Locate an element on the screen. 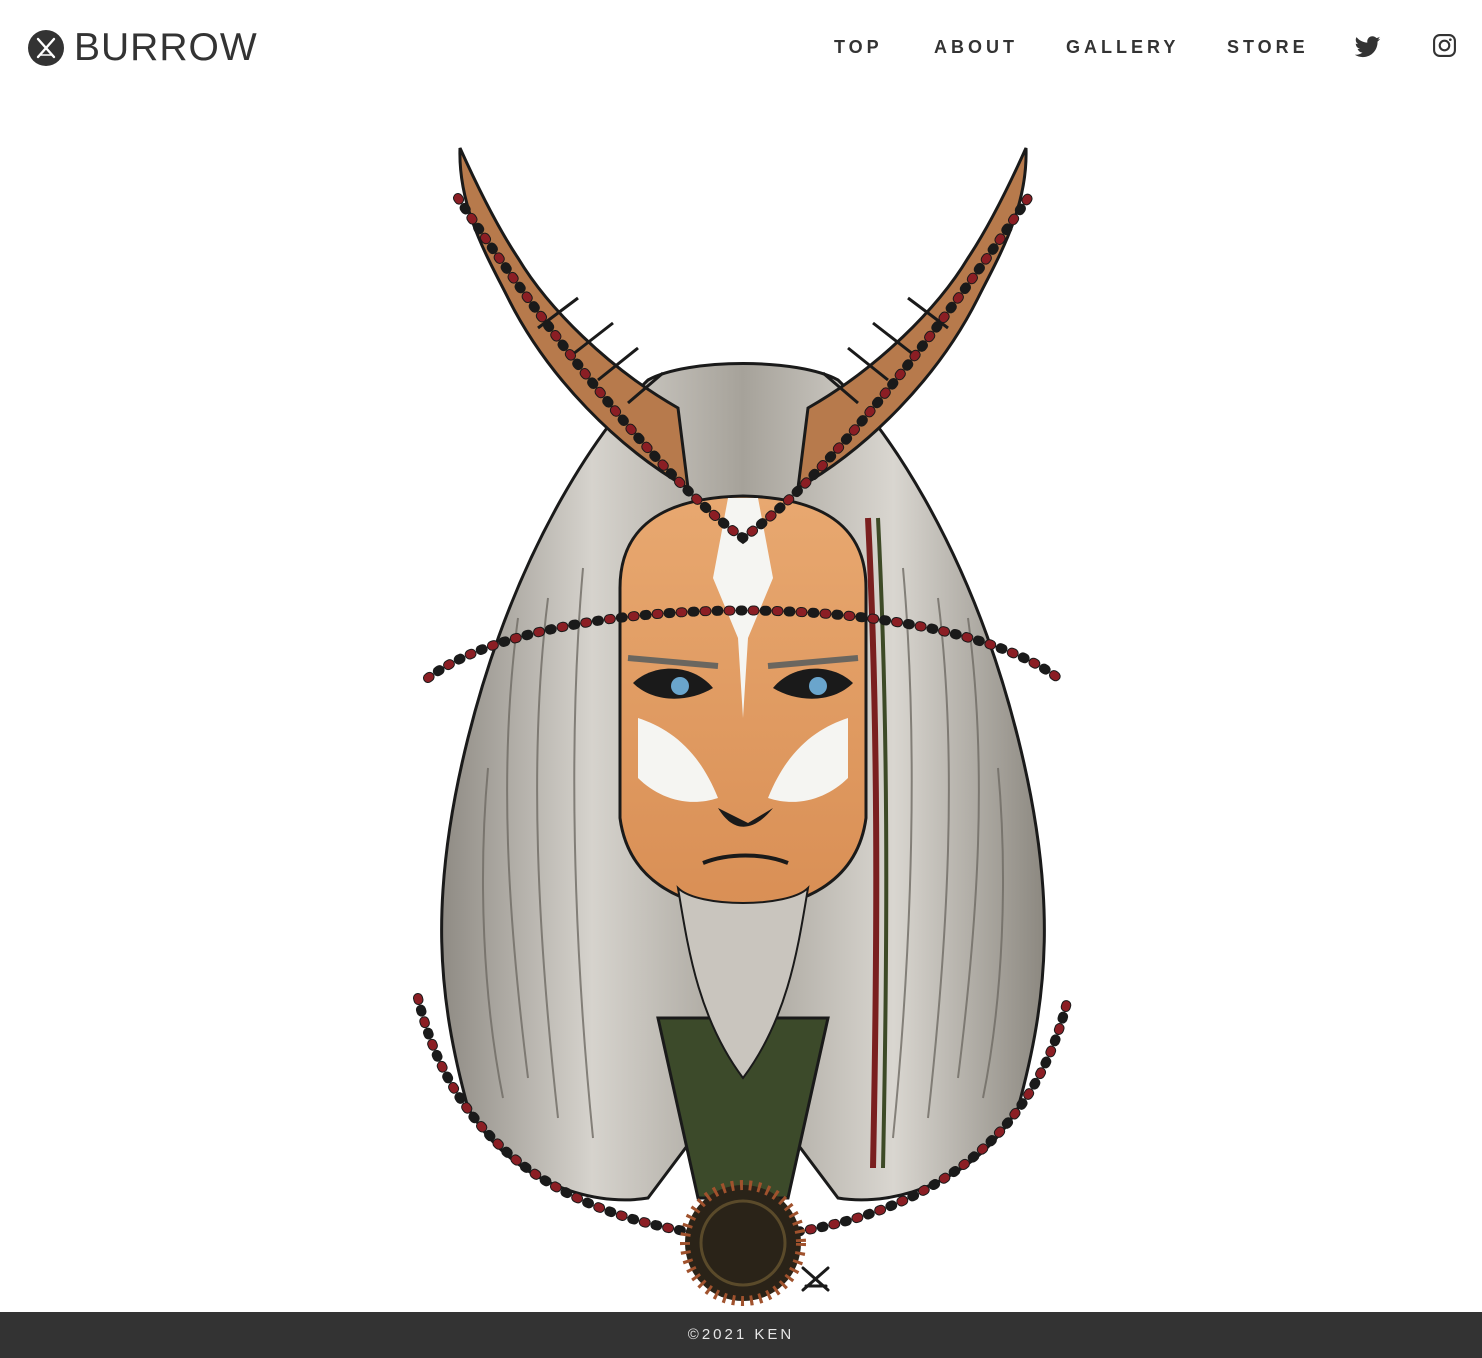 The width and height of the screenshot is (1482, 1358). nav-about: ABOUT is located at coordinates (976, 47).